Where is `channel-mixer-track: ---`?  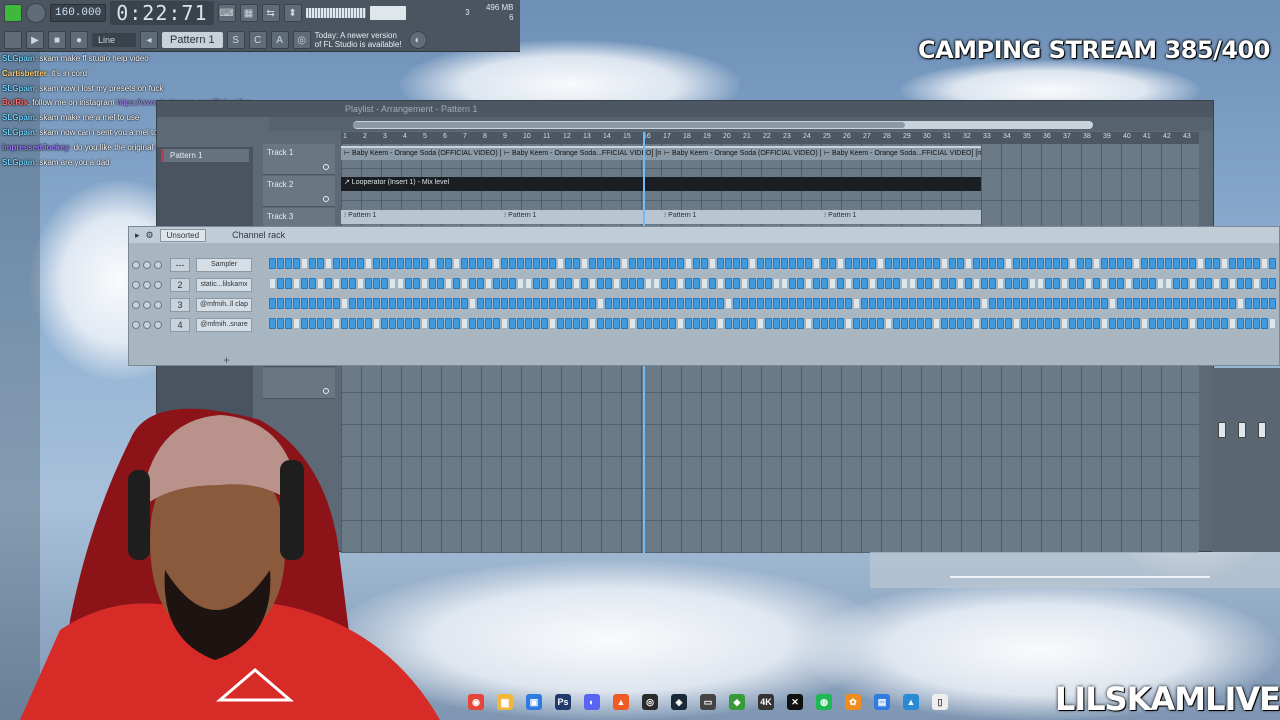 channel-mixer-track: --- is located at coordinates (180, 265).